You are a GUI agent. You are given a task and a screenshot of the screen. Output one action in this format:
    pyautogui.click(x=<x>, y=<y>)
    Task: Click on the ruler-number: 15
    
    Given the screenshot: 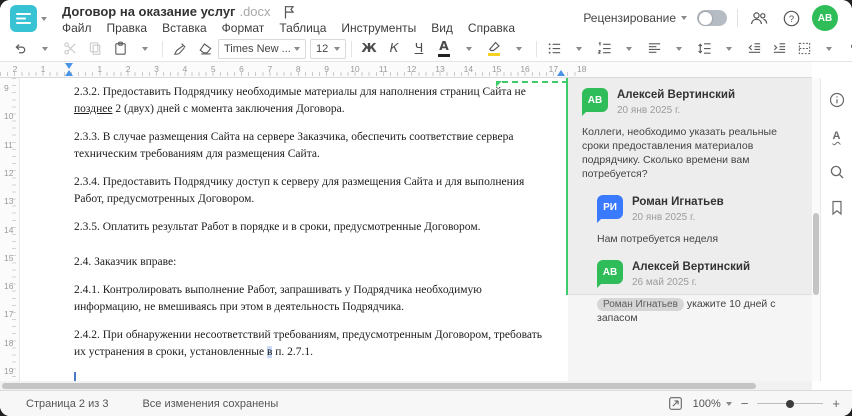 What is the action you would take?
    pyautogui.click(x=9, y=257)
    